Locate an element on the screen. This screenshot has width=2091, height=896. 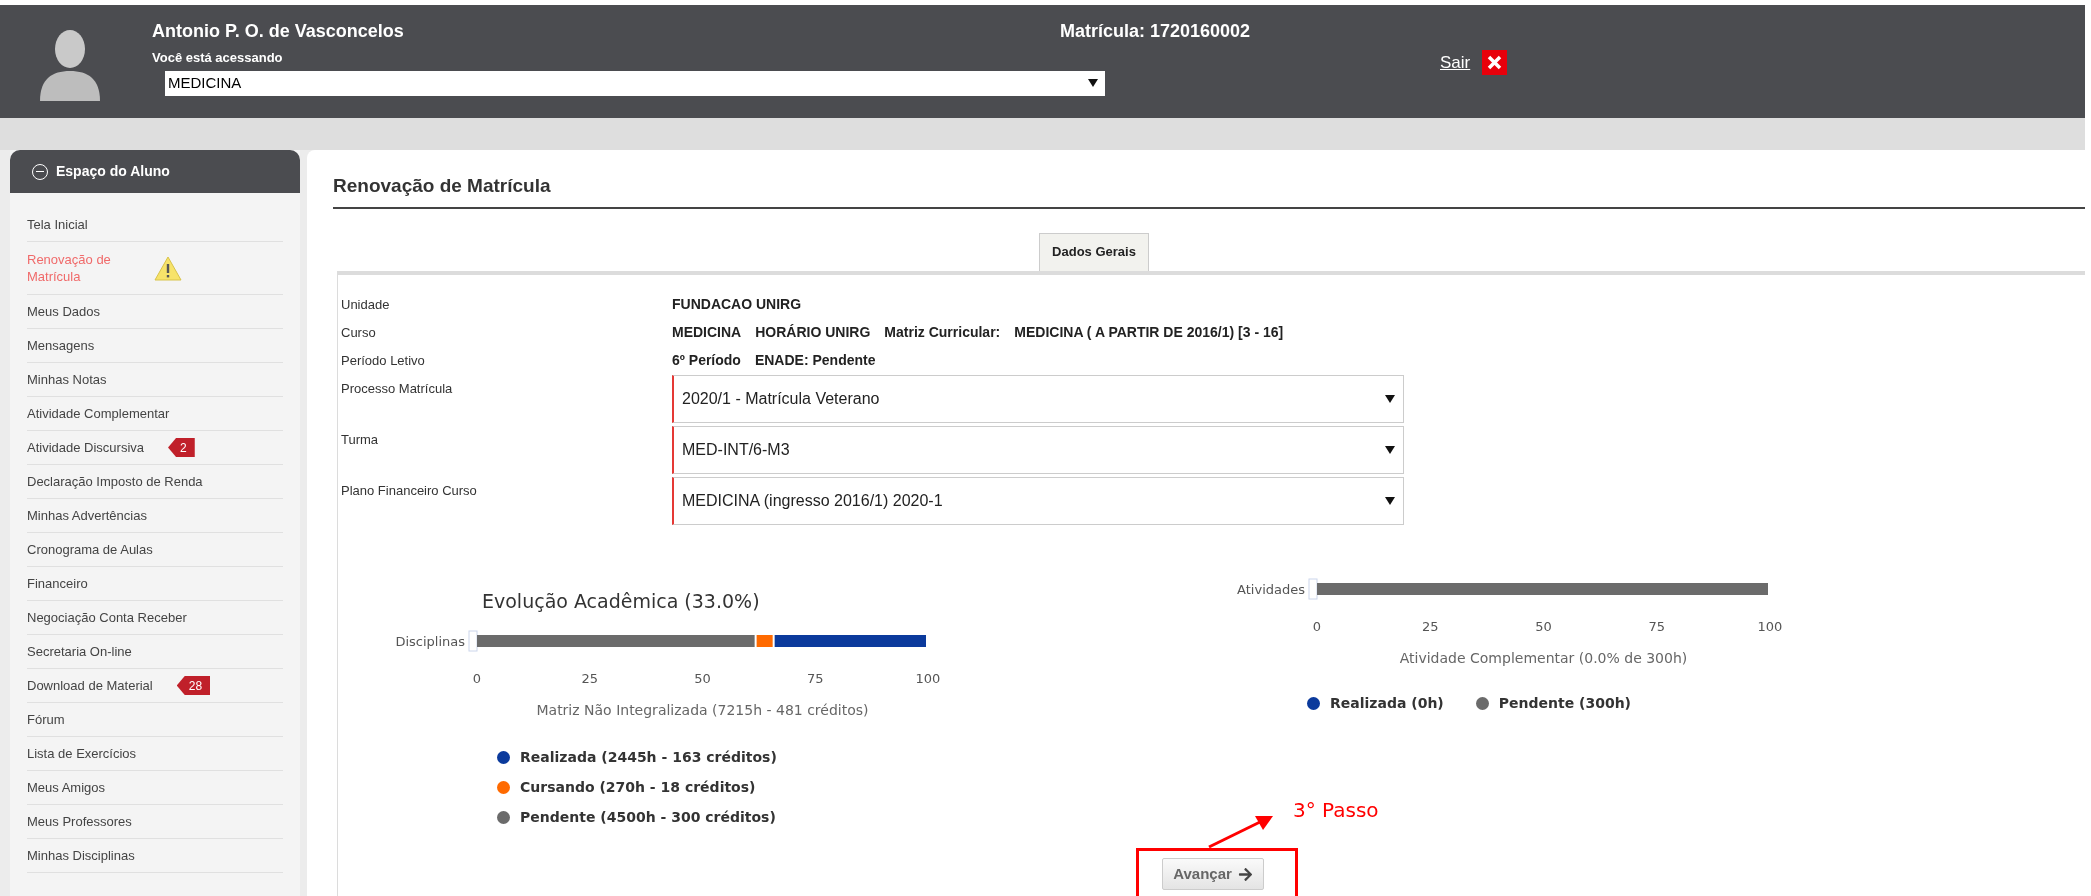
sidebar-link: Tela Inicial is located at coordinates (57, 224).